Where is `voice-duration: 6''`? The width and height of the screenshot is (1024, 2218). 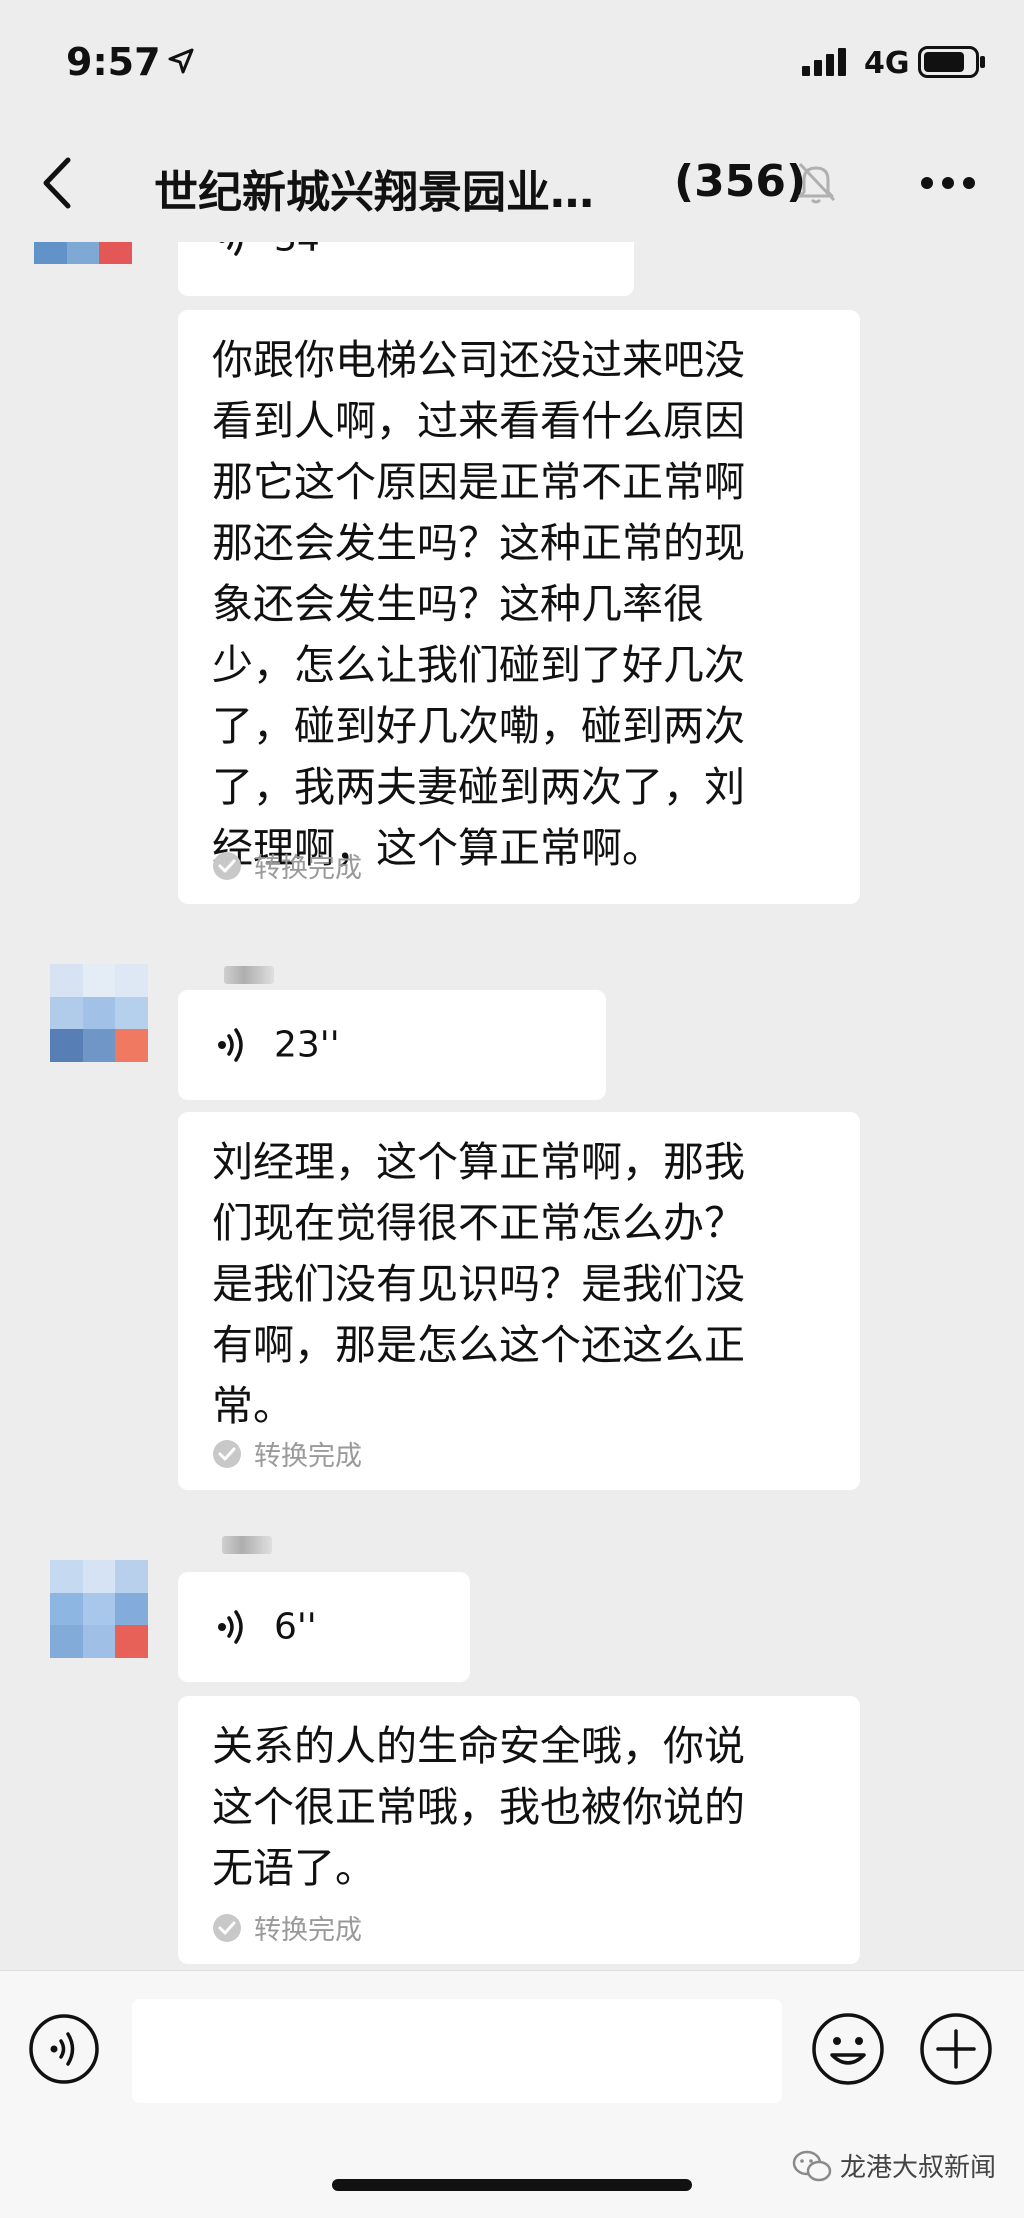 voice-duration: 6'' is located at coordinates (295, 1627).